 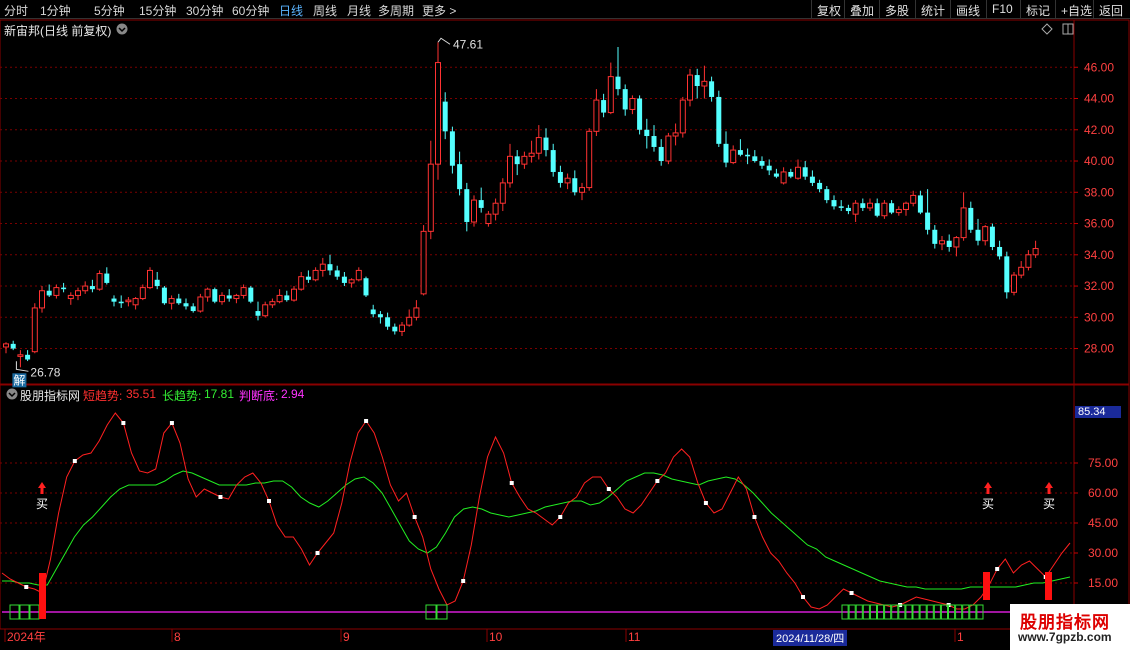 I want to click on indicator-tick-label: 45.00, so click(x=1103, y=523).